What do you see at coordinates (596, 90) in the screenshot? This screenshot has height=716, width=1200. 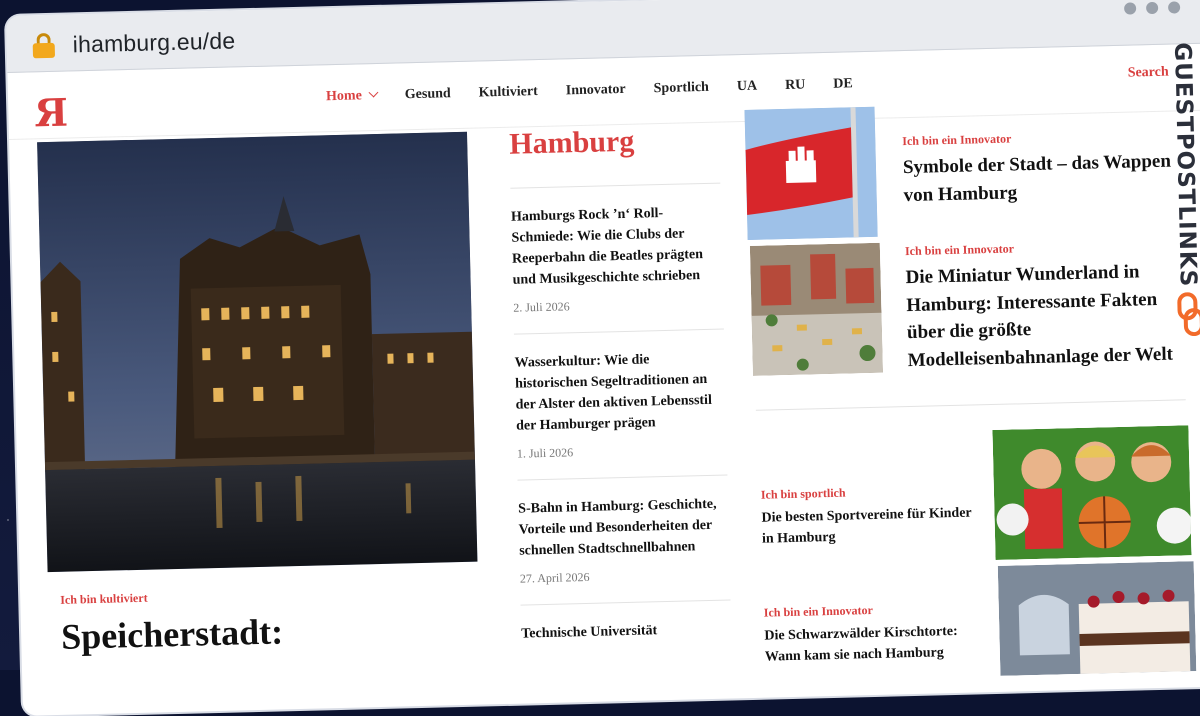 I see `menu-item-innovator: Innovator` at bounding box center [596, 90].